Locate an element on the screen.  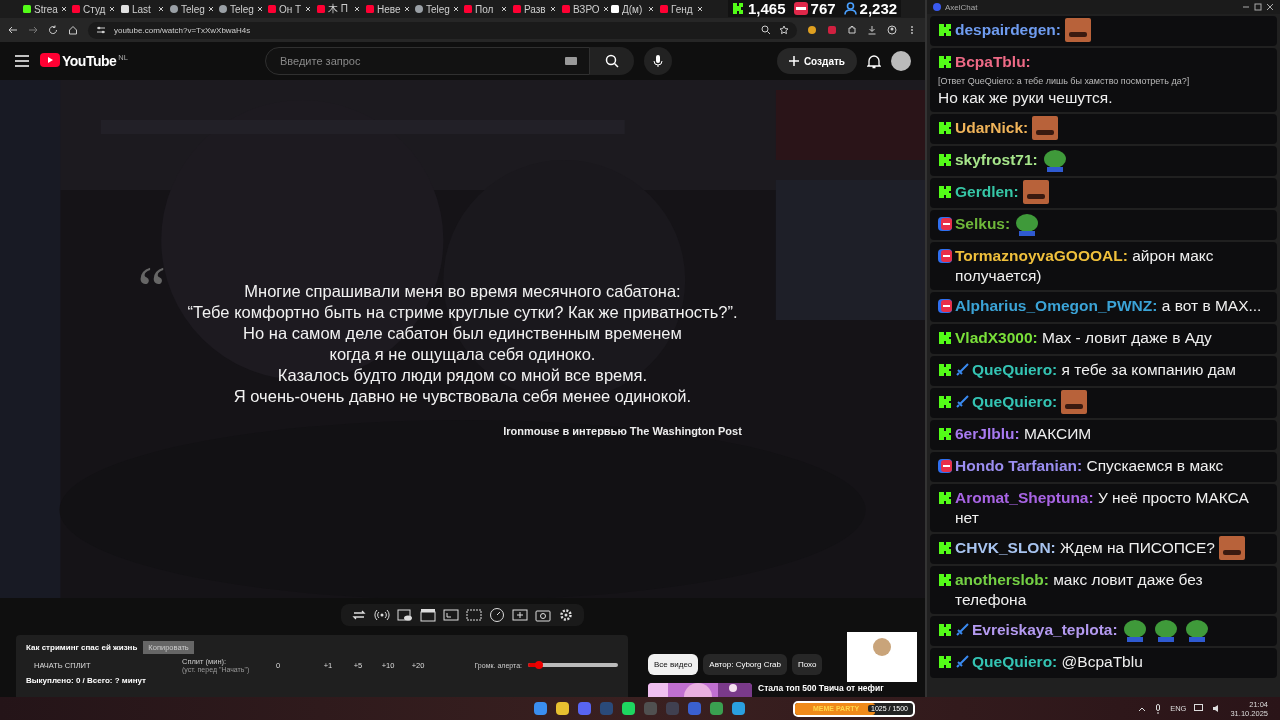
search-icon is located at coordinates (612, 61).